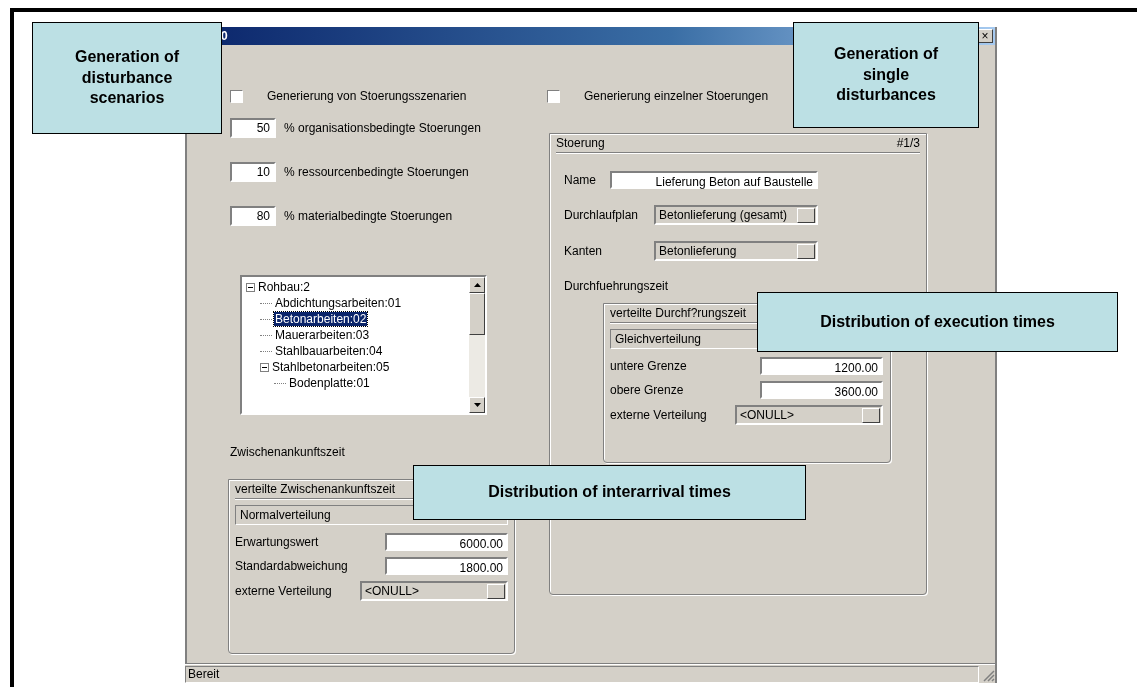 The image size is (1137, 687). I want to click on record-counter: #1/3, so click(908, 143).